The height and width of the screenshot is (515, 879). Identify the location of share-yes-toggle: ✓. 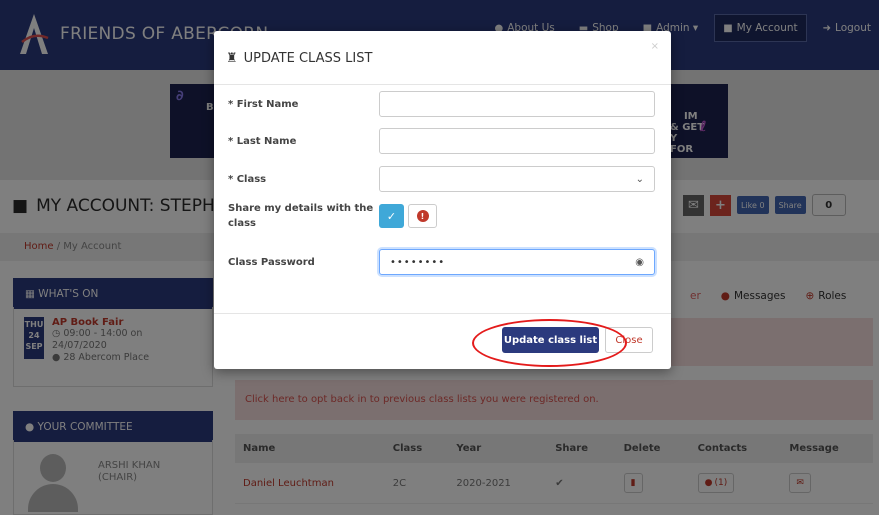
(391, 216).